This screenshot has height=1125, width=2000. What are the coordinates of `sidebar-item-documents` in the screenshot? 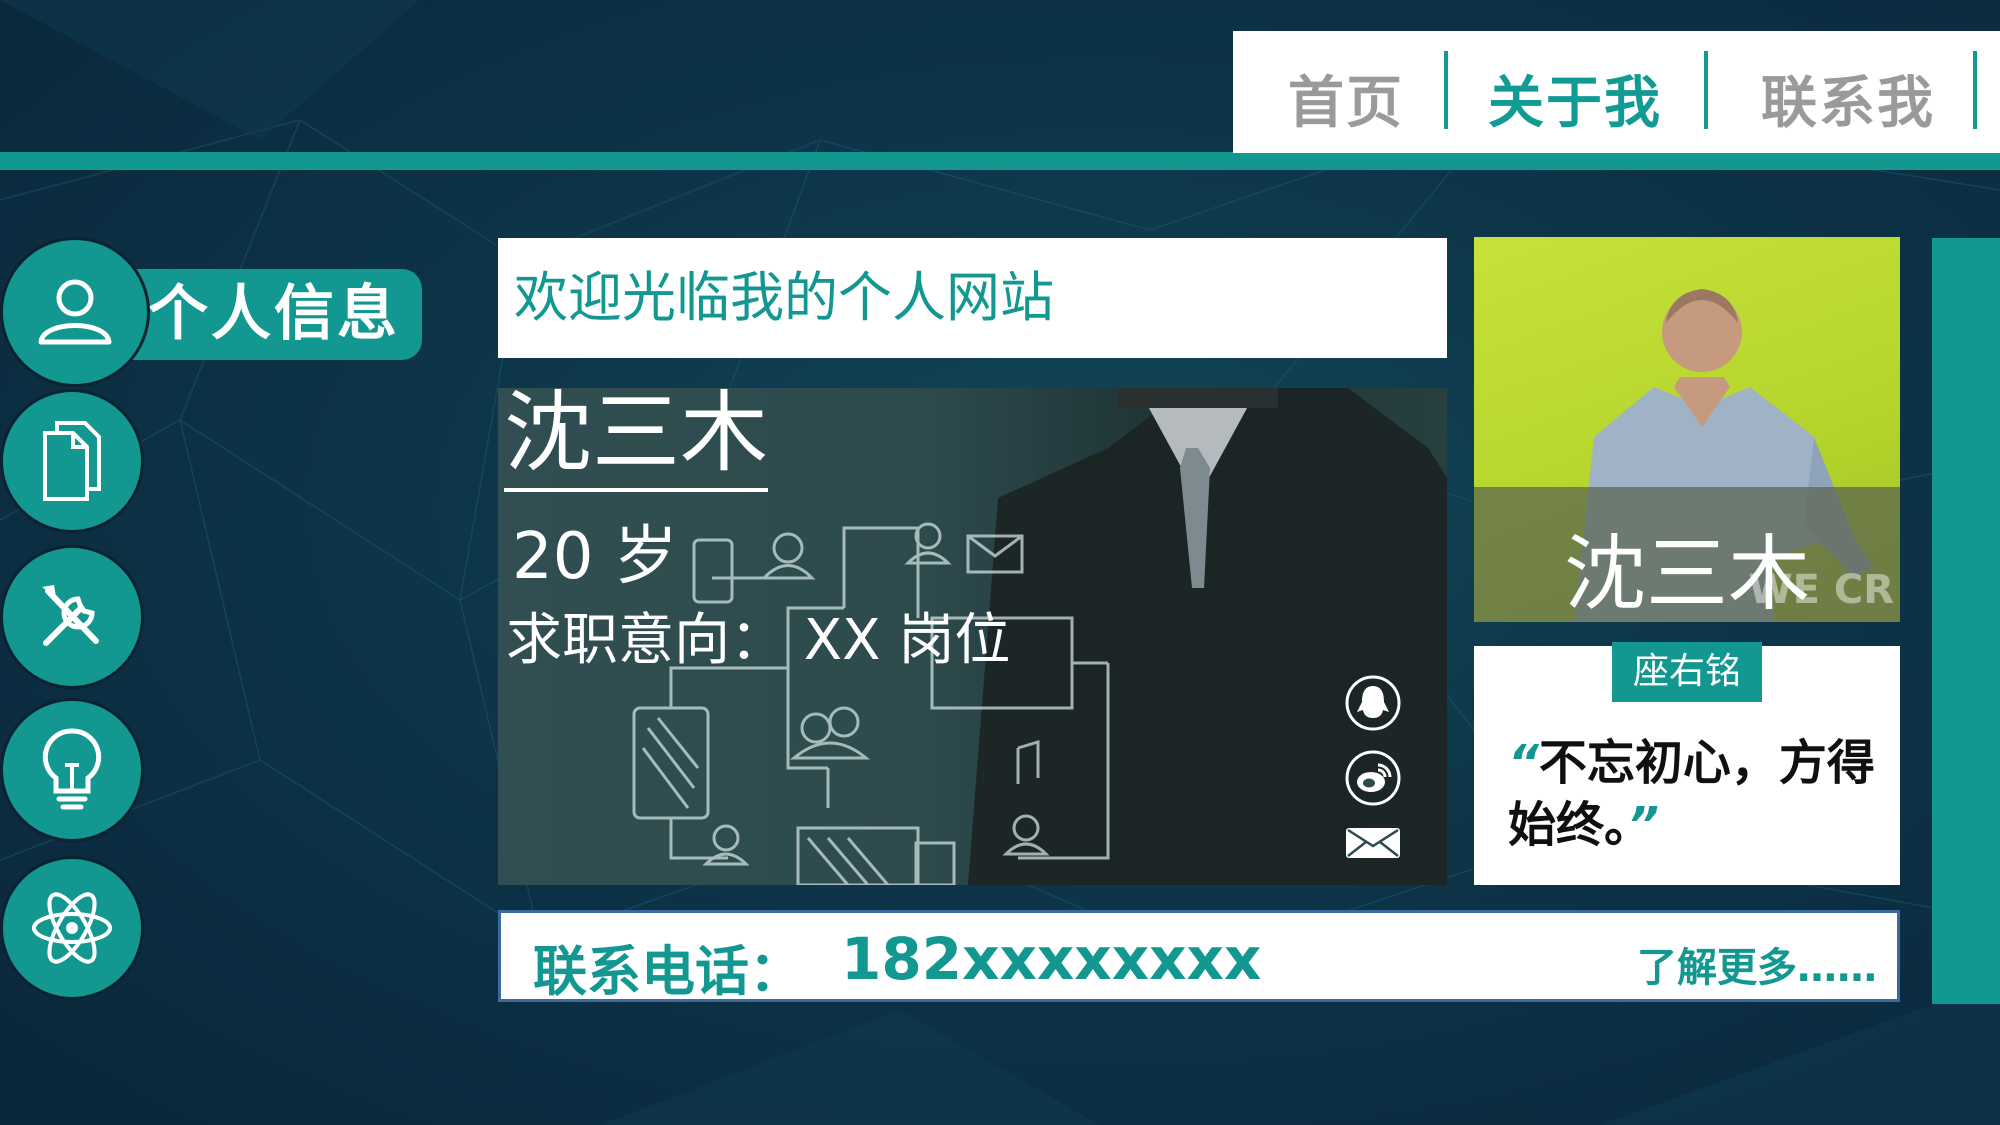 It's located at (72, 461).